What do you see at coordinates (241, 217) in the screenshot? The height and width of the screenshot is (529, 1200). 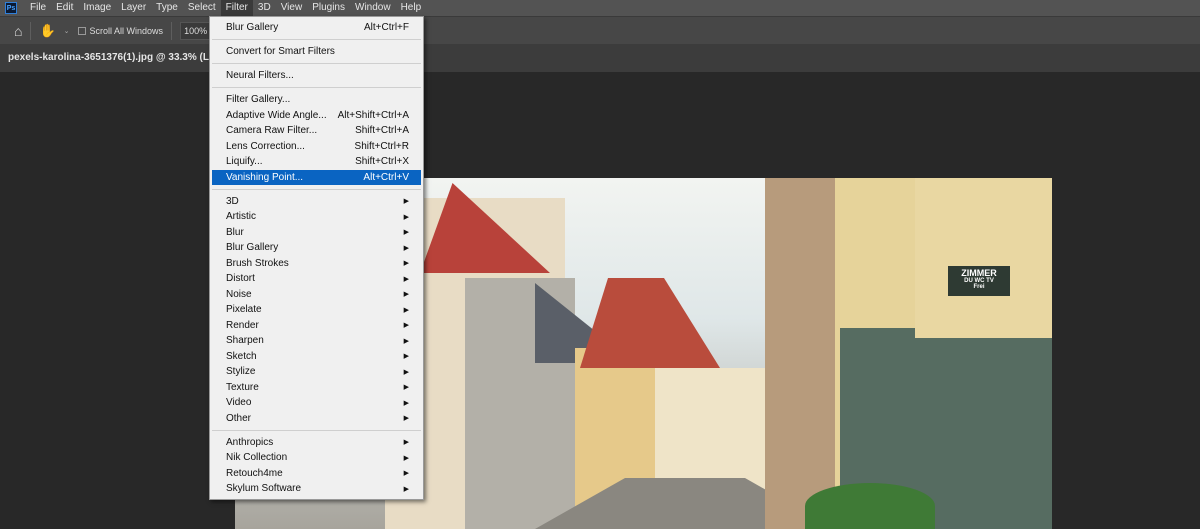 I see `menu-item-label: Artistic` at bounding box center [241, 217].